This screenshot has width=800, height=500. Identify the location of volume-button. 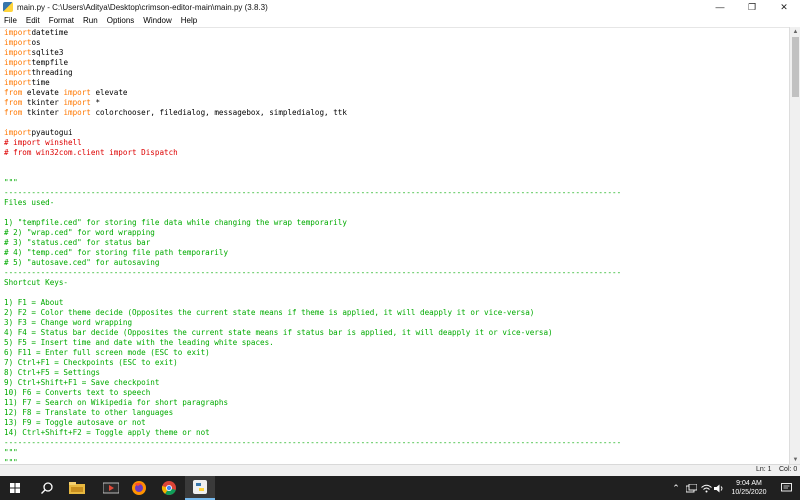
(719, 488).